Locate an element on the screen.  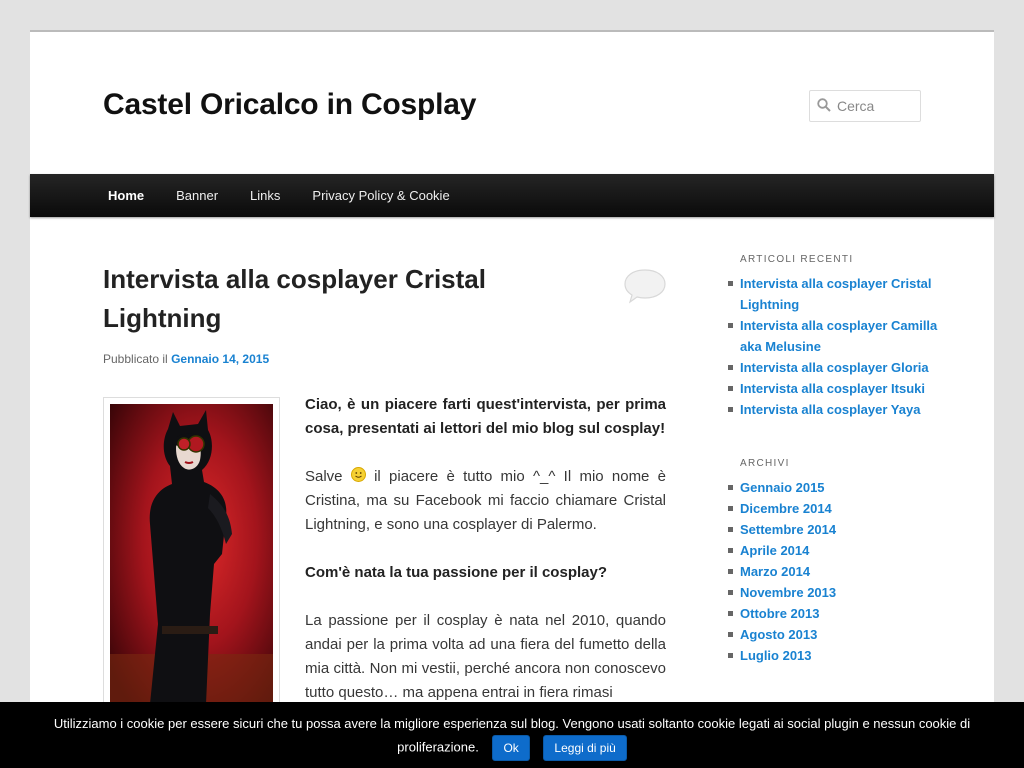
post-image is located at coordinates (191, 557).